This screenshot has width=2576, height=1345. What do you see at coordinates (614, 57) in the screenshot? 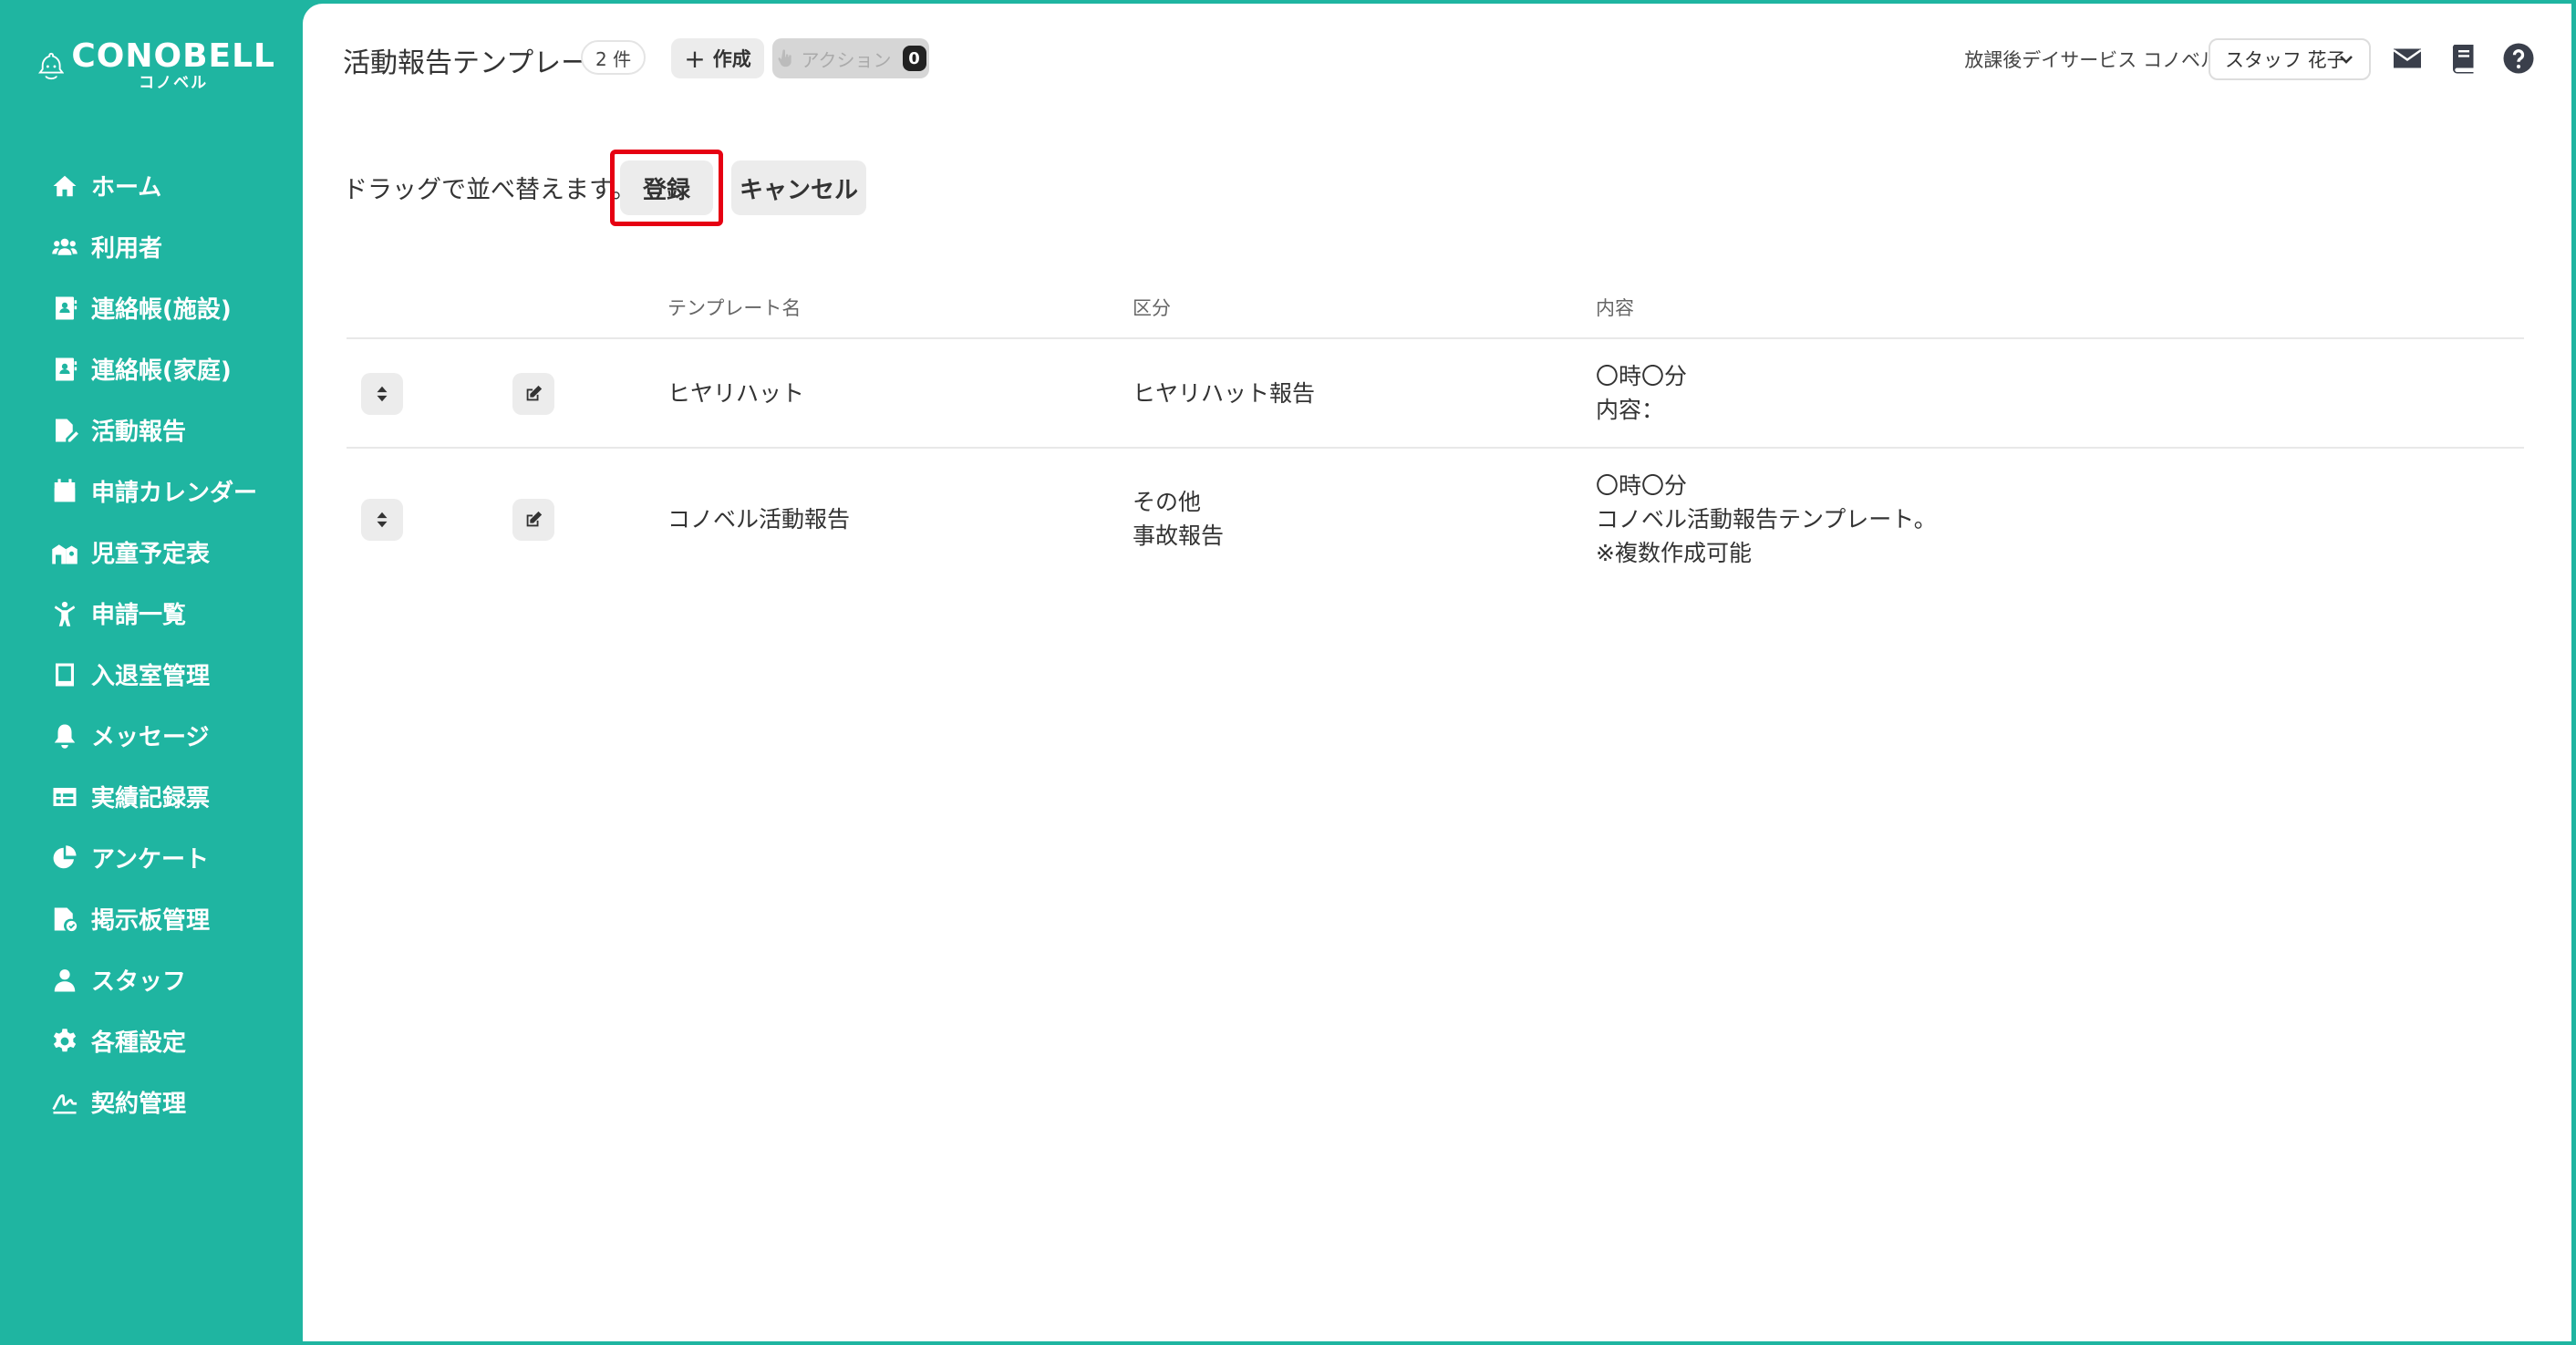
I see `count-badge: 2 件` at bounding box center [614, 57].